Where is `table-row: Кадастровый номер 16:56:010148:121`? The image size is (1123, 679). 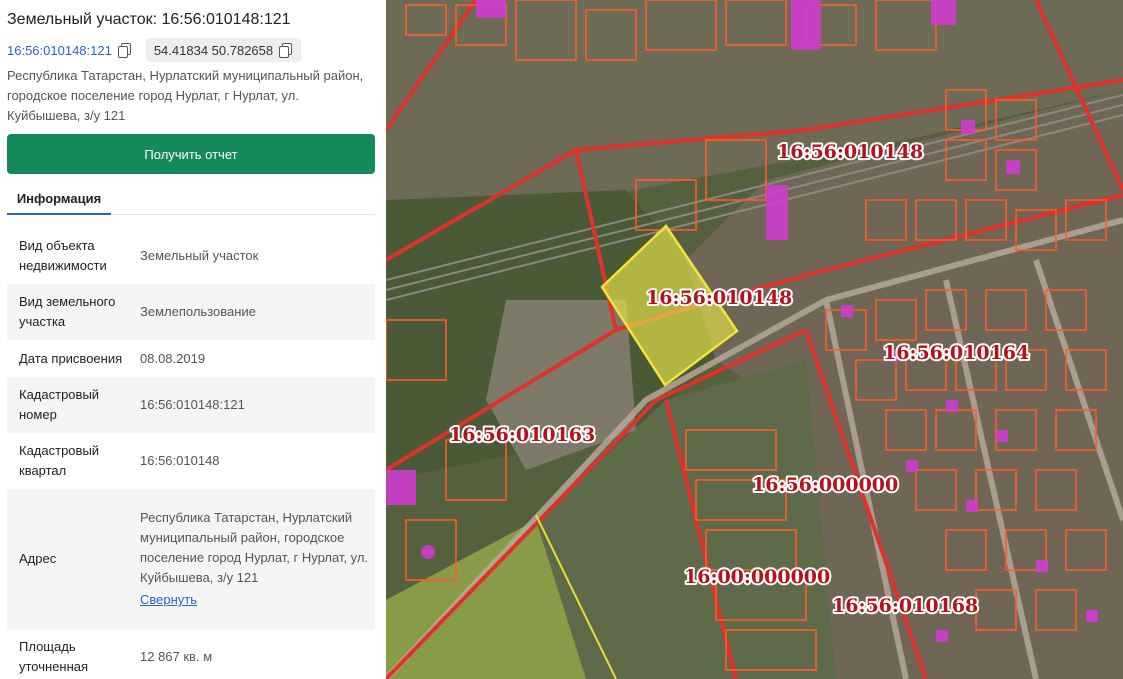
table-row: Кадастровый номер 16:56:010148:121 is located at coordinates (191, 405).